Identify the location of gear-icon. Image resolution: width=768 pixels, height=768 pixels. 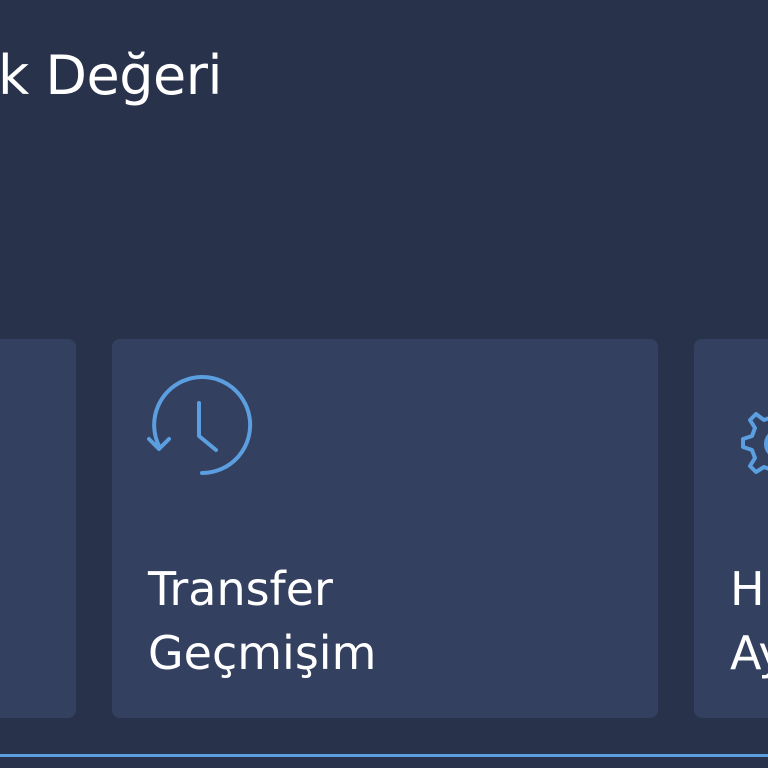
(754, 443).